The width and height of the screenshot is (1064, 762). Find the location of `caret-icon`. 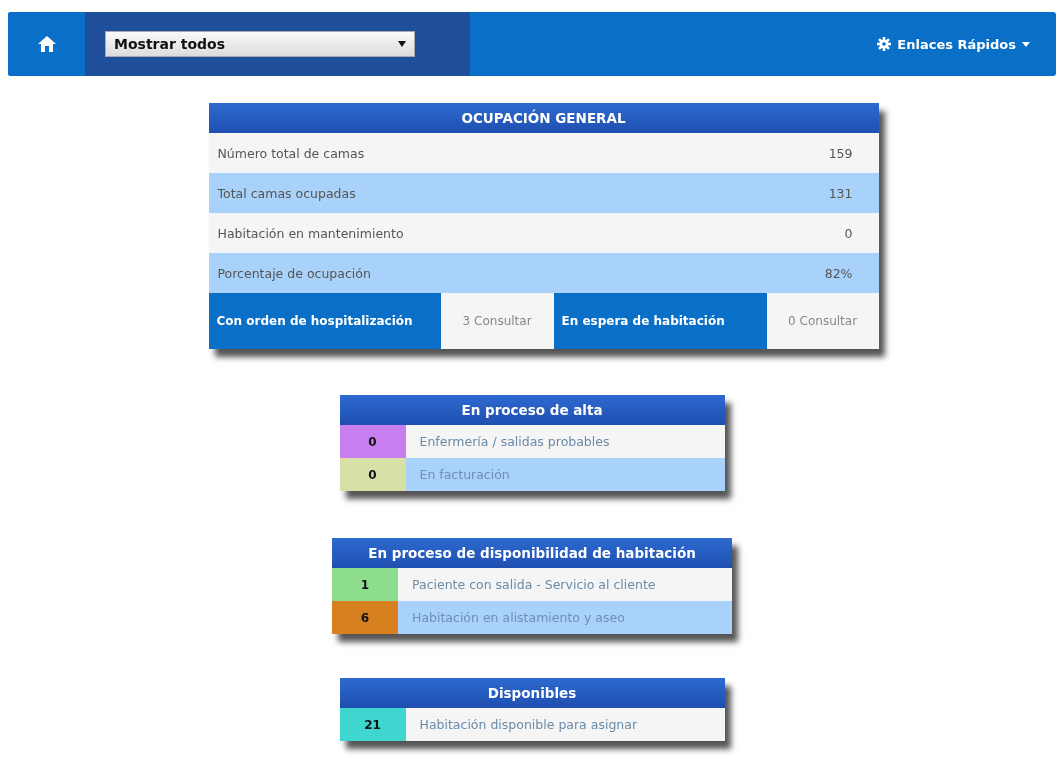

caret-icon is located at coordinates (1026, 44).